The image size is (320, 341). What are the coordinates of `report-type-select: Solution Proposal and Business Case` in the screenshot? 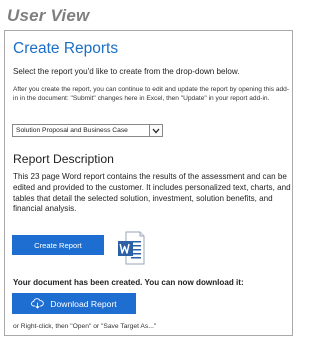 It's located at (87, 130).